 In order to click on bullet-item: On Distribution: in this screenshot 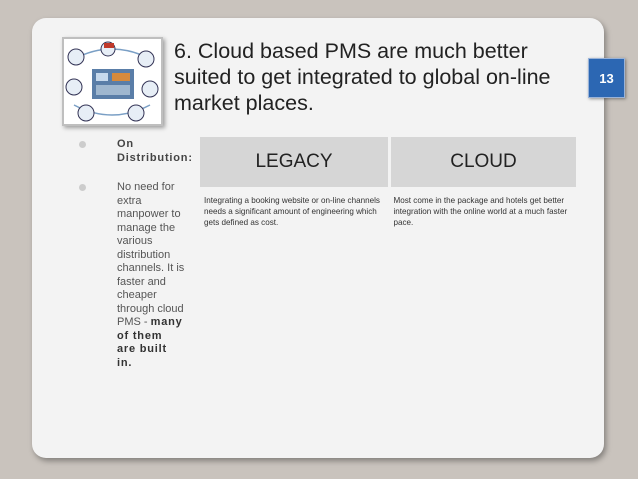, I will do `click(133, 151)`.